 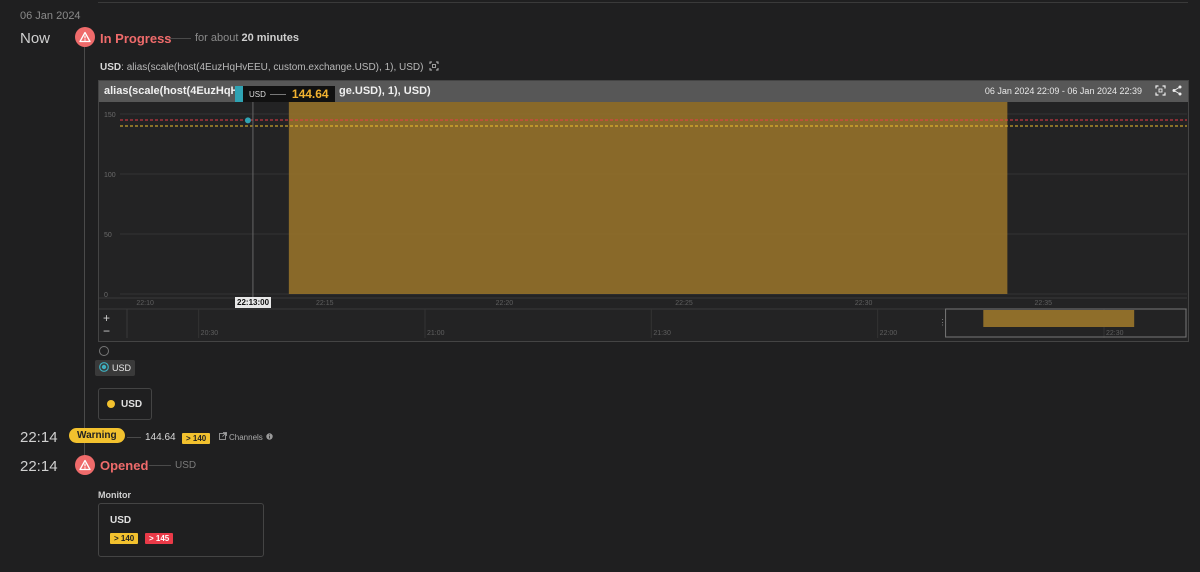 I want to click on fullscreen-icon, so click(x=1160, y=92).